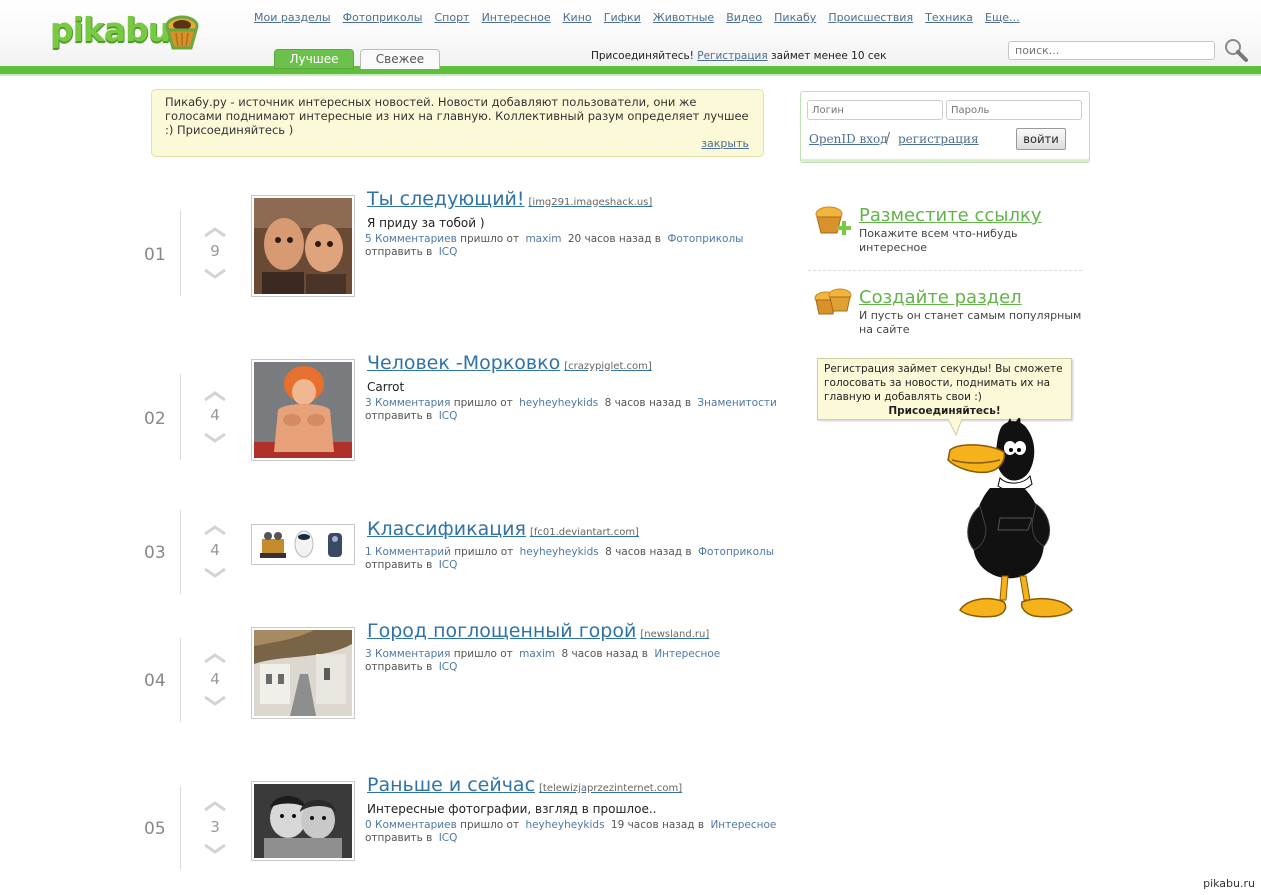  Describe the element at coordinates (949, 17) in the screenshot. I see `nav-tech: Техника` at that location.